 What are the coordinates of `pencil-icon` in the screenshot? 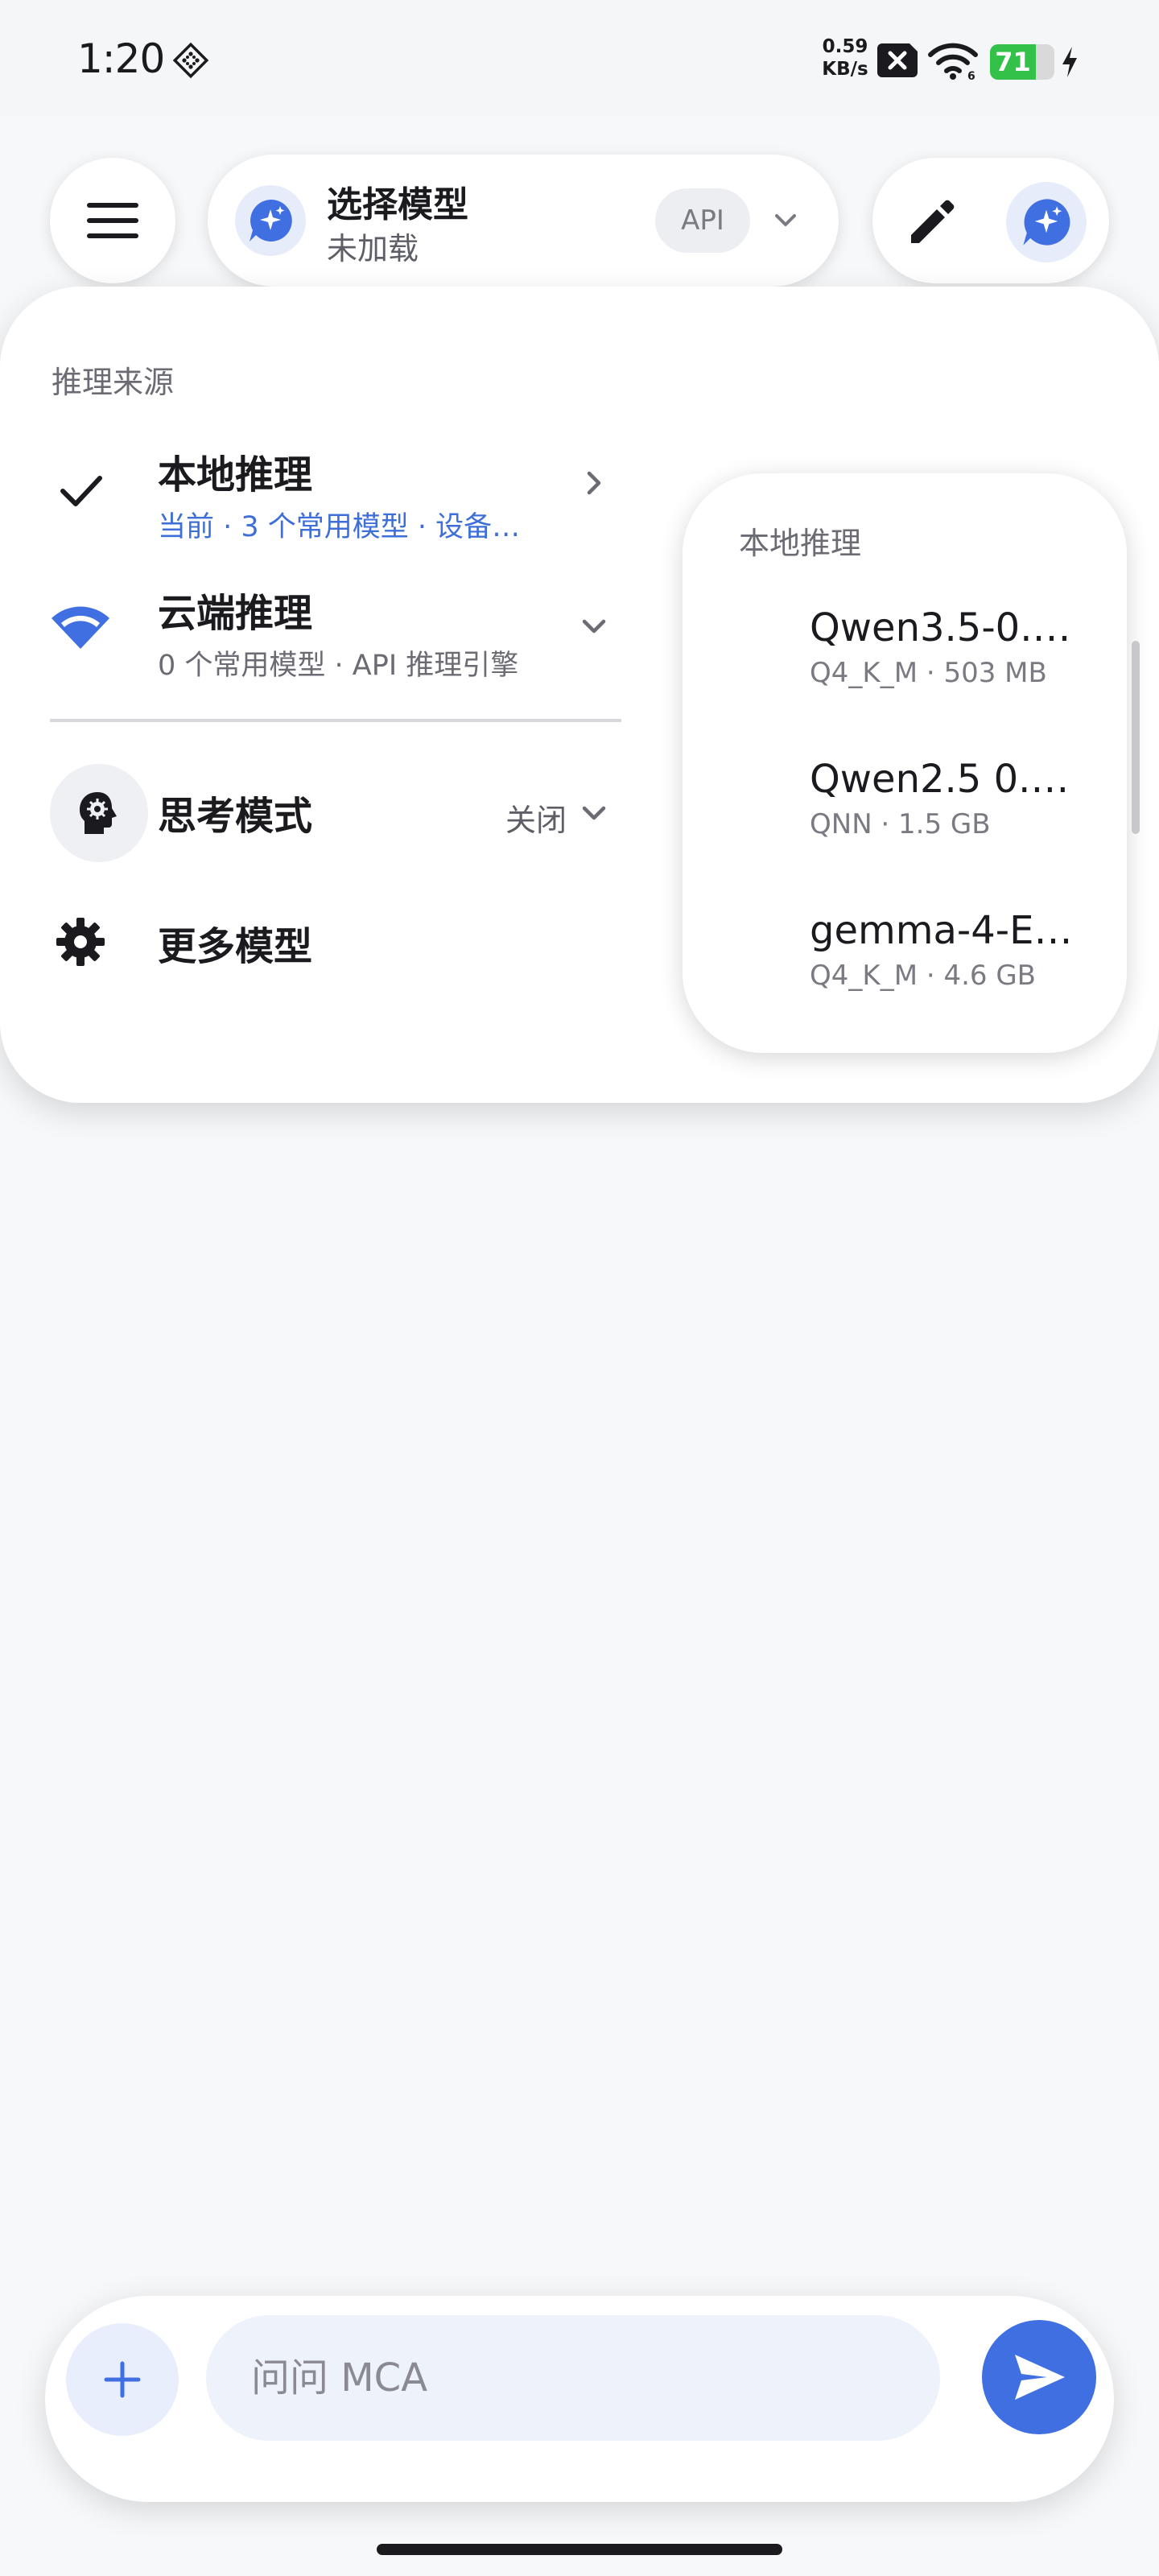 It's located at (933, 221).